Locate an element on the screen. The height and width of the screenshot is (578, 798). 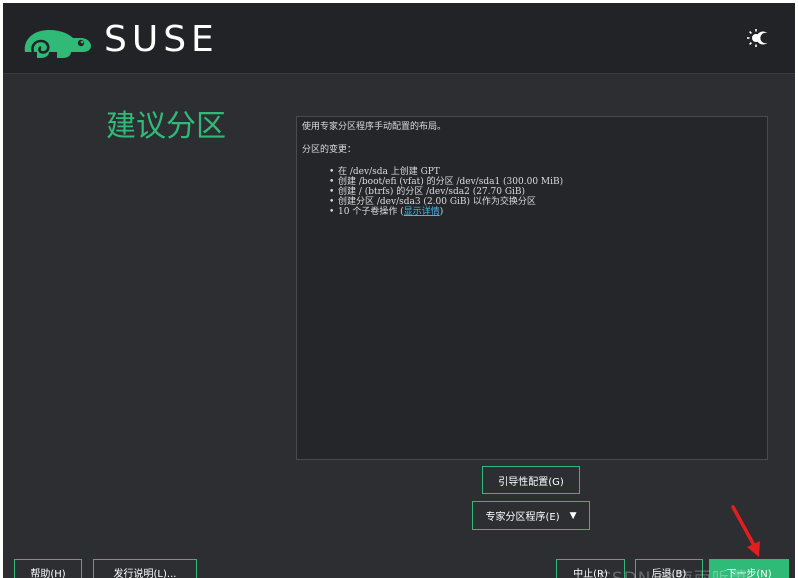
show-details-link: 显示详情 is located at coordinates (422, 212).